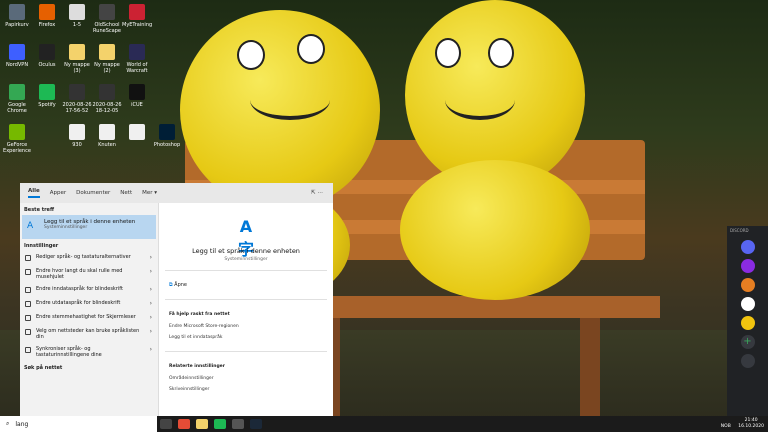 The image size is (768, 432). What do you see at coordinates (480, 100) in the screenshot?
I see `wallpaper-mouth` at bounding box center [480, 100].